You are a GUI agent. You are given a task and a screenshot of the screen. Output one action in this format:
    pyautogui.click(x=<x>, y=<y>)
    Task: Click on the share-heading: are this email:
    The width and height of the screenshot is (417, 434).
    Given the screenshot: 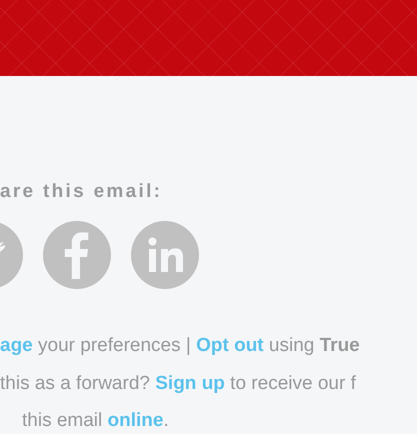 What is the action you would take?
    pyautogui.click(x=82, y=192)
    